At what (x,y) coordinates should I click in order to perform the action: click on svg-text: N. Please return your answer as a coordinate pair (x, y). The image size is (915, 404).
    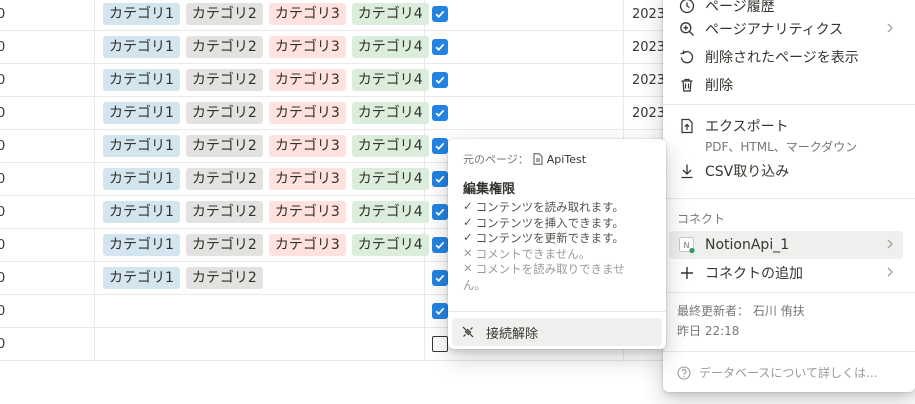
    Looking at the image, I should click on (687, 245).